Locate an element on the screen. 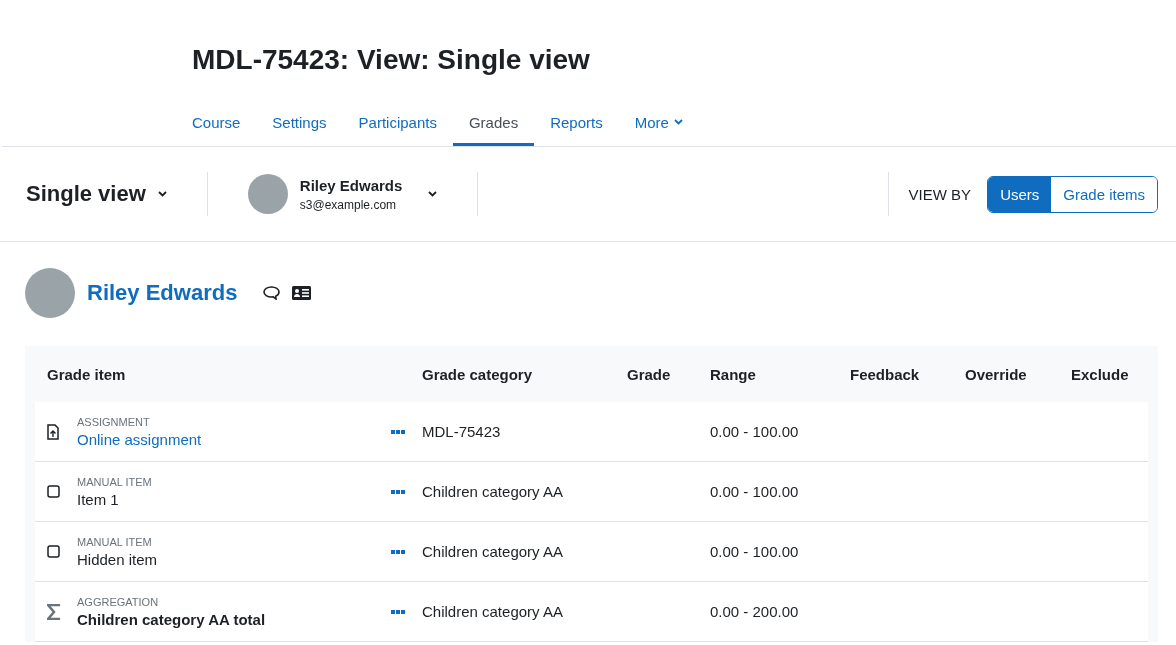 This screenshot has height=645, width=1176. user-name-link: Riley Edwards is located at coordinates (162, 293).